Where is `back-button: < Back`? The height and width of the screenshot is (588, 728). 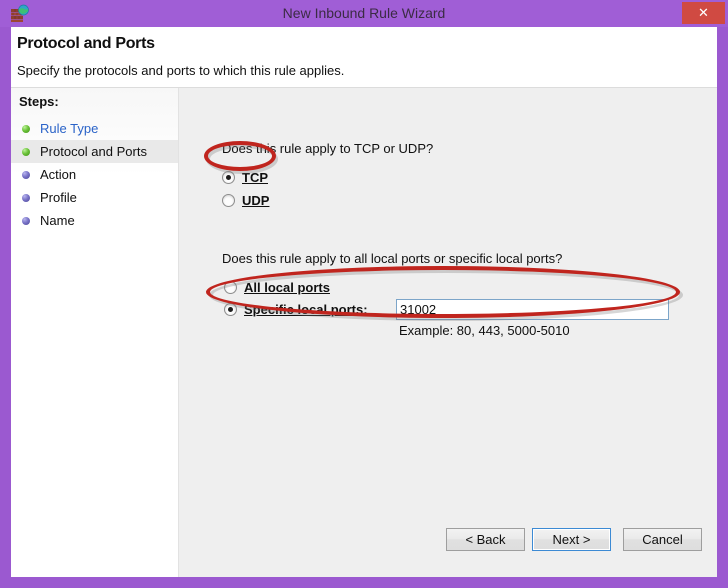
back-button: < Back is located at coordinates (485, 539).